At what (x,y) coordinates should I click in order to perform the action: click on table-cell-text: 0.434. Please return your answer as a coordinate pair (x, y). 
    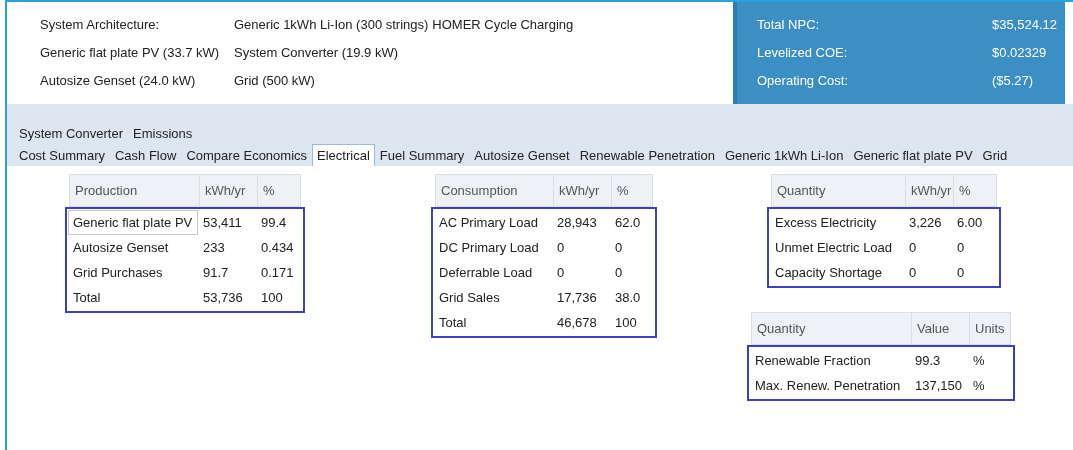
    Looking at the image, I should click on (277, 248).